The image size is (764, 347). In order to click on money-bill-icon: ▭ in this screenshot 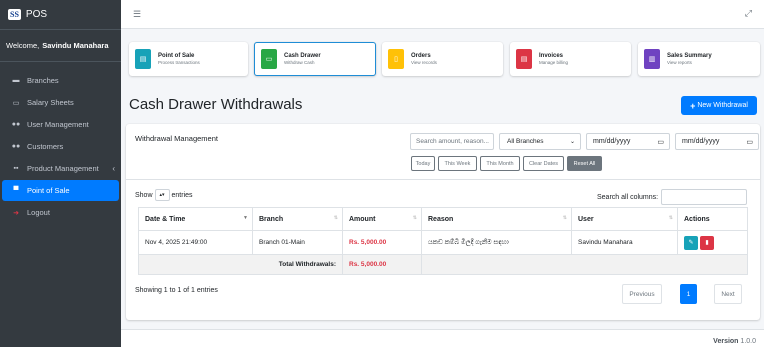, I will do `click(269, 59)`.